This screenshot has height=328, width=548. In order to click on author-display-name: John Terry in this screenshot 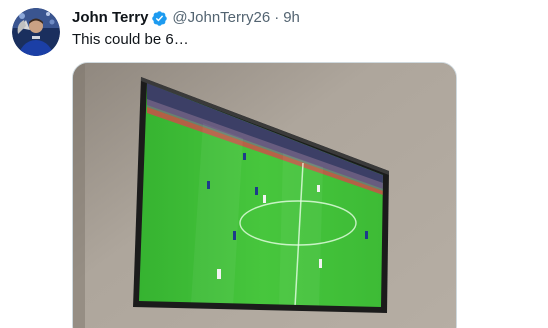, I will do `click(110, 18)`.